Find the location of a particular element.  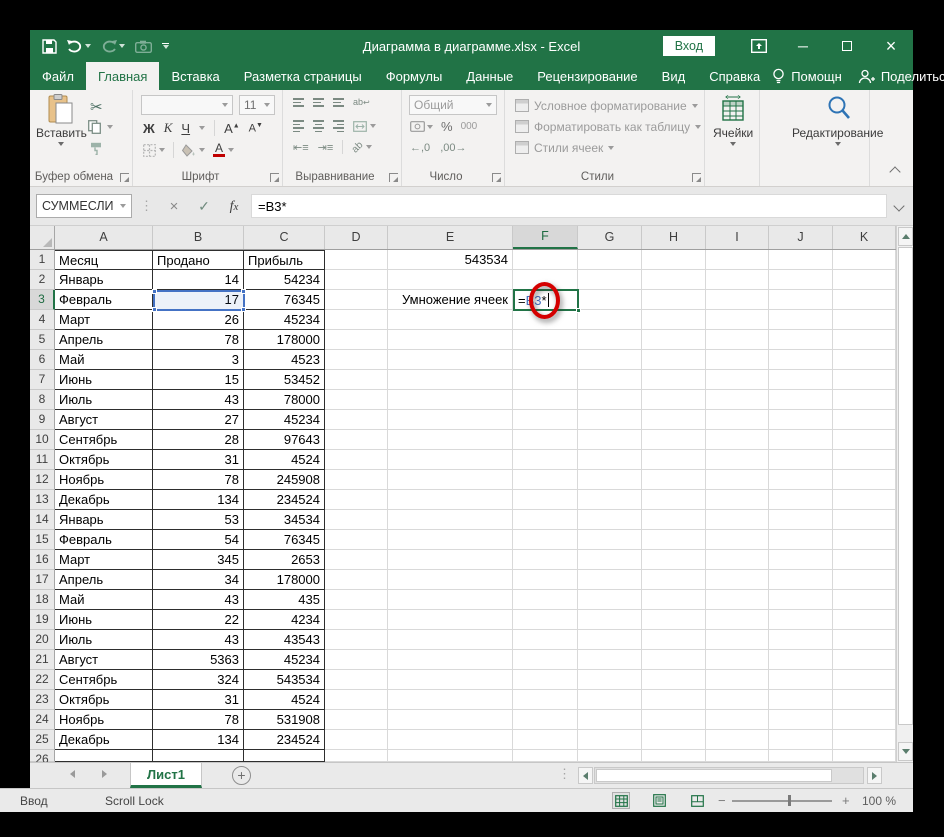

column-header-D: D is located at coordinates (356, 237).